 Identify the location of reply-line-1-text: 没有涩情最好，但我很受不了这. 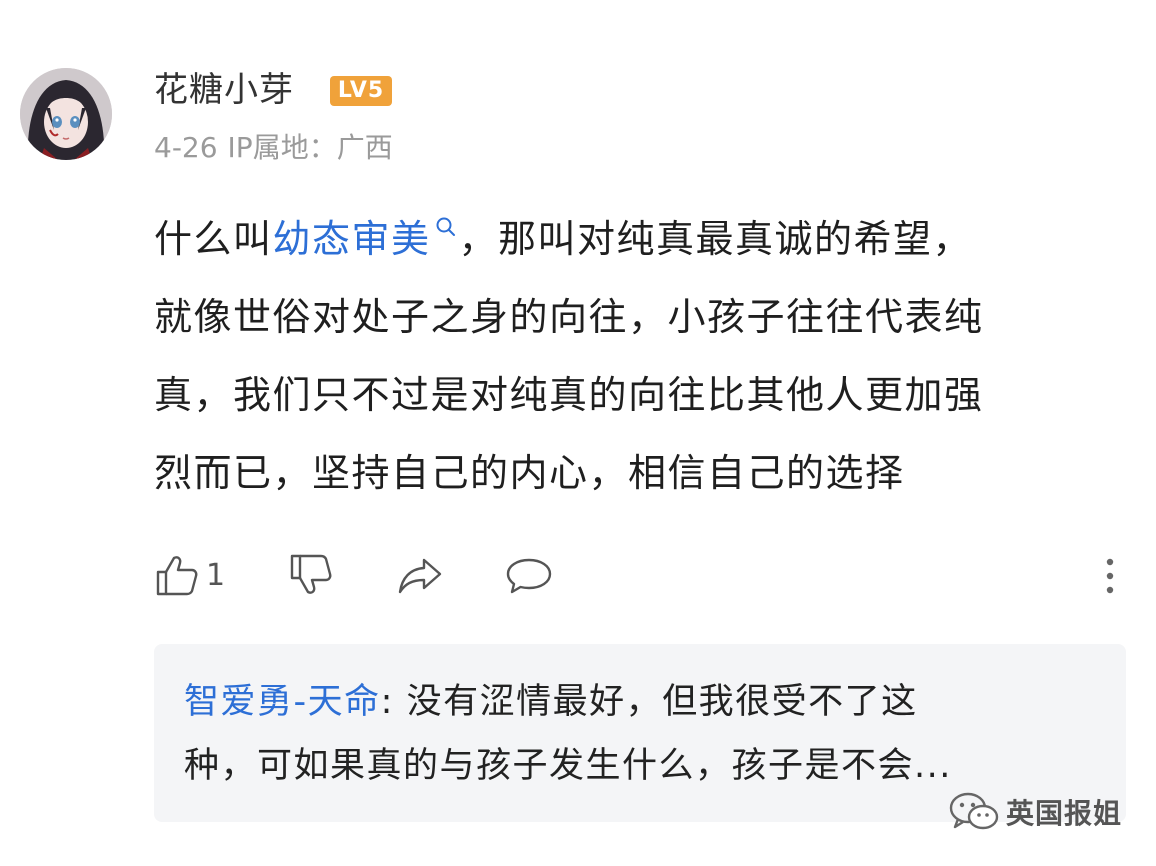
(662, 702).